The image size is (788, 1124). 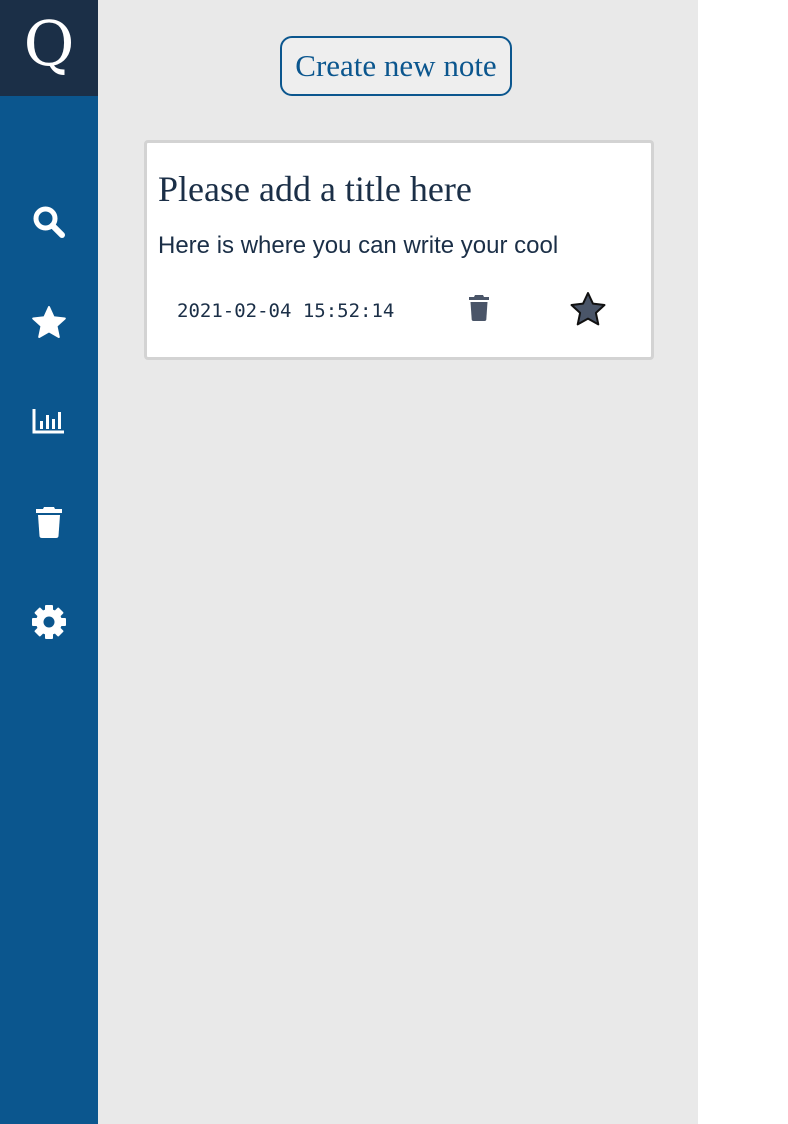 I want to click on note-timestamp: 2021-02-04 15:52:14, so click(x=286, y=311).